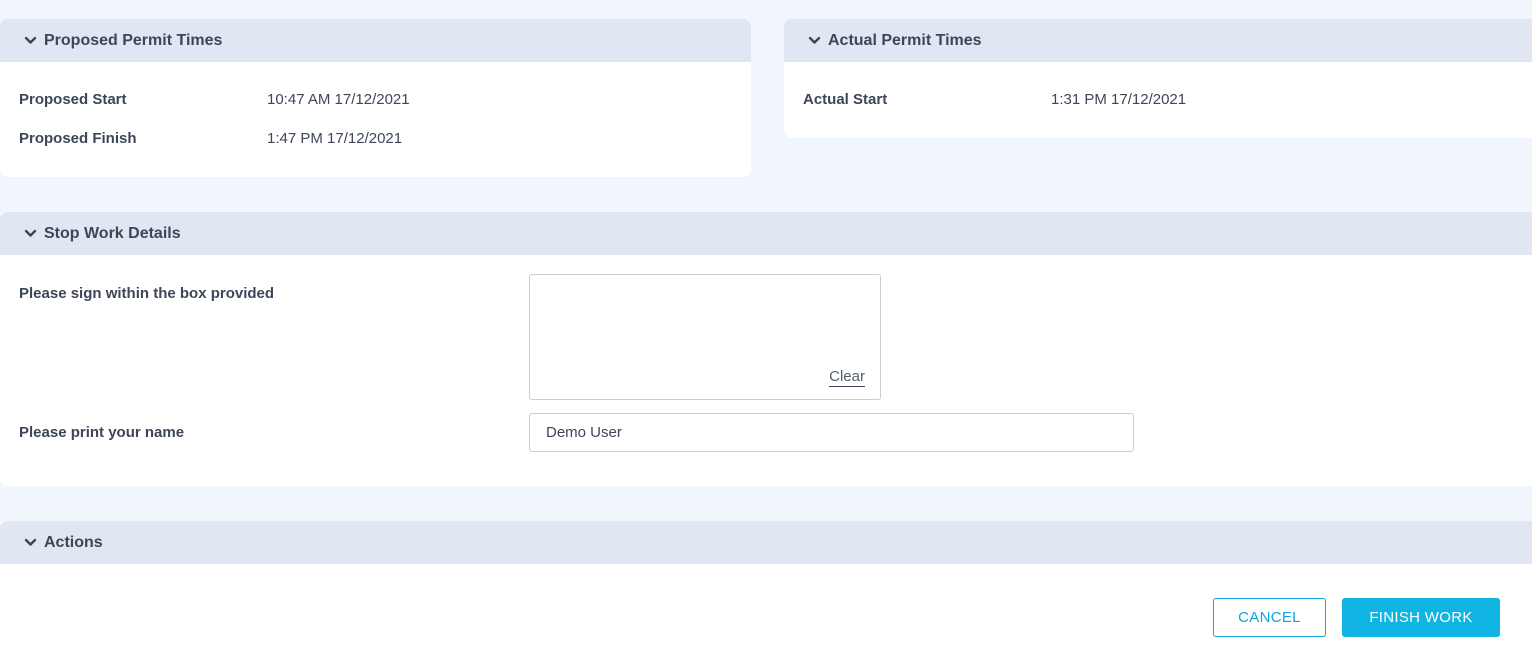 The width and height of the screenshot is (1532, 659). What do you see at coordinates (831, 432) in the screenshot?
I see `print-name-input` at bounding box center [831, 432].